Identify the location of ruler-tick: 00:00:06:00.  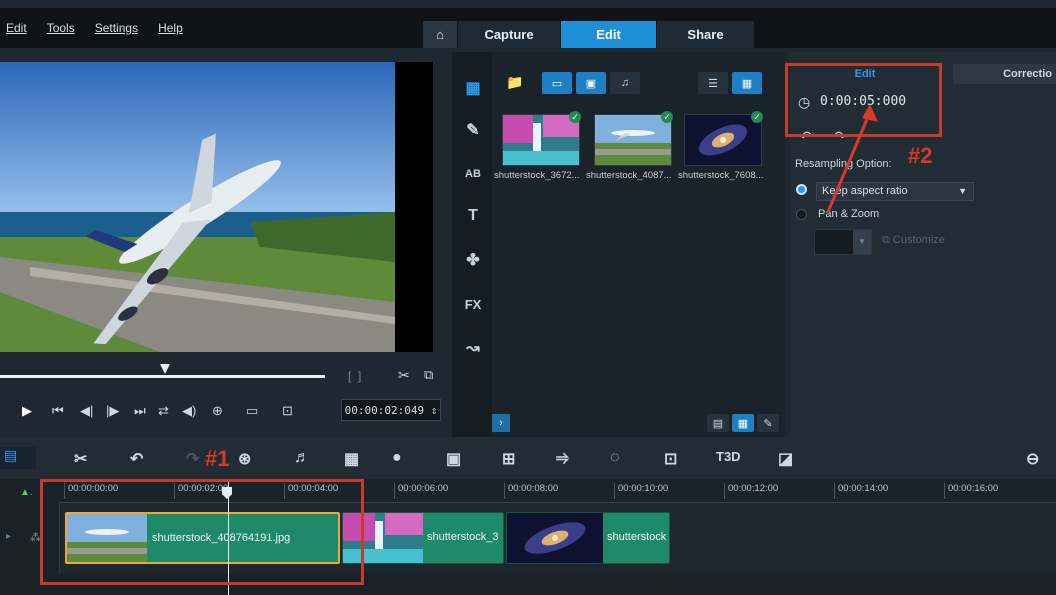
(421, 491).